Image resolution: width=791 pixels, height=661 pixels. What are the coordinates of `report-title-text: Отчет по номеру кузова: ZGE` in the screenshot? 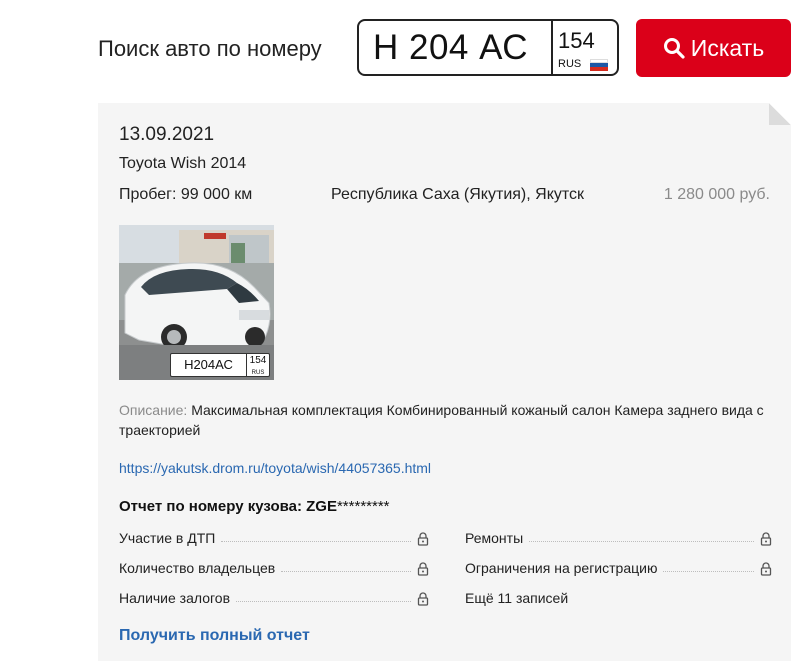 It's located at (228, 506).